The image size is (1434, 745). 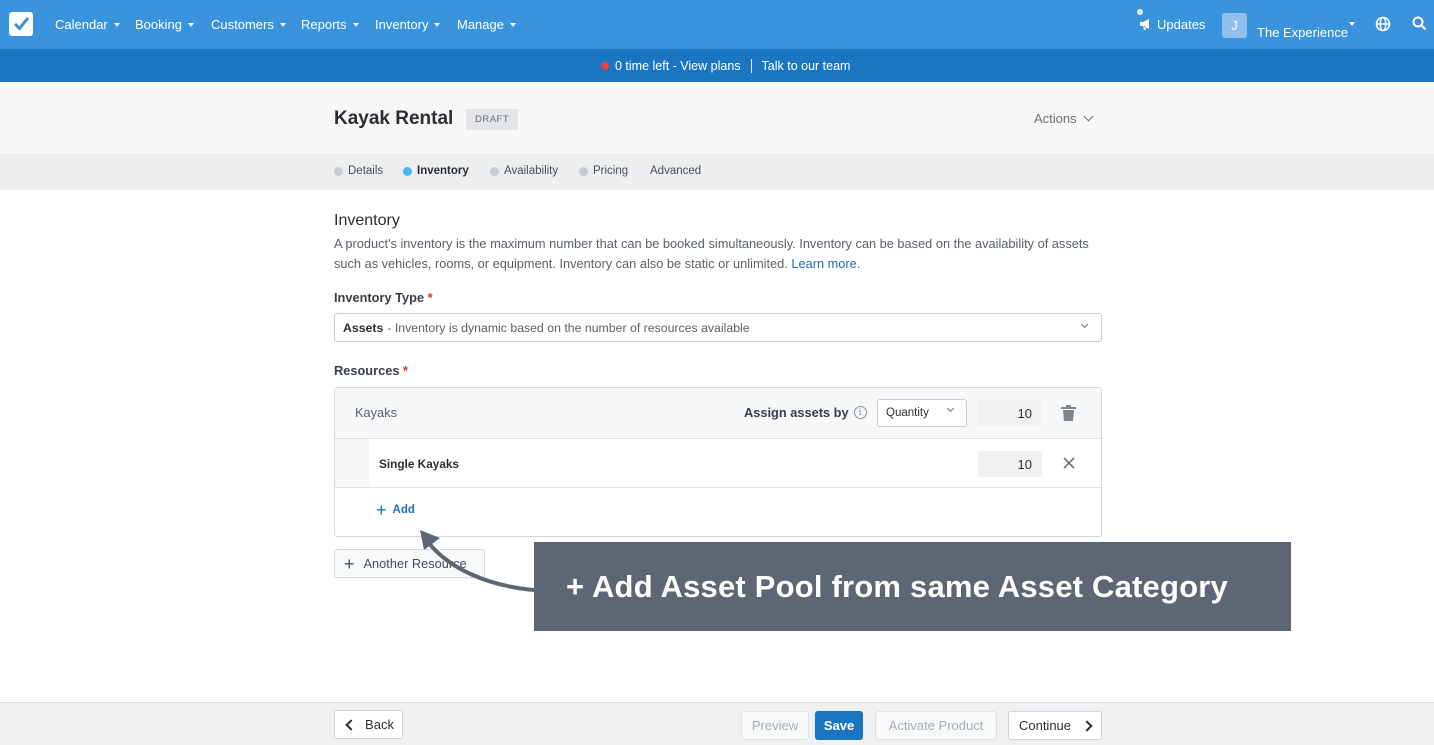 I want to click on resources-label: Resources *, so click(x=371, y=370).